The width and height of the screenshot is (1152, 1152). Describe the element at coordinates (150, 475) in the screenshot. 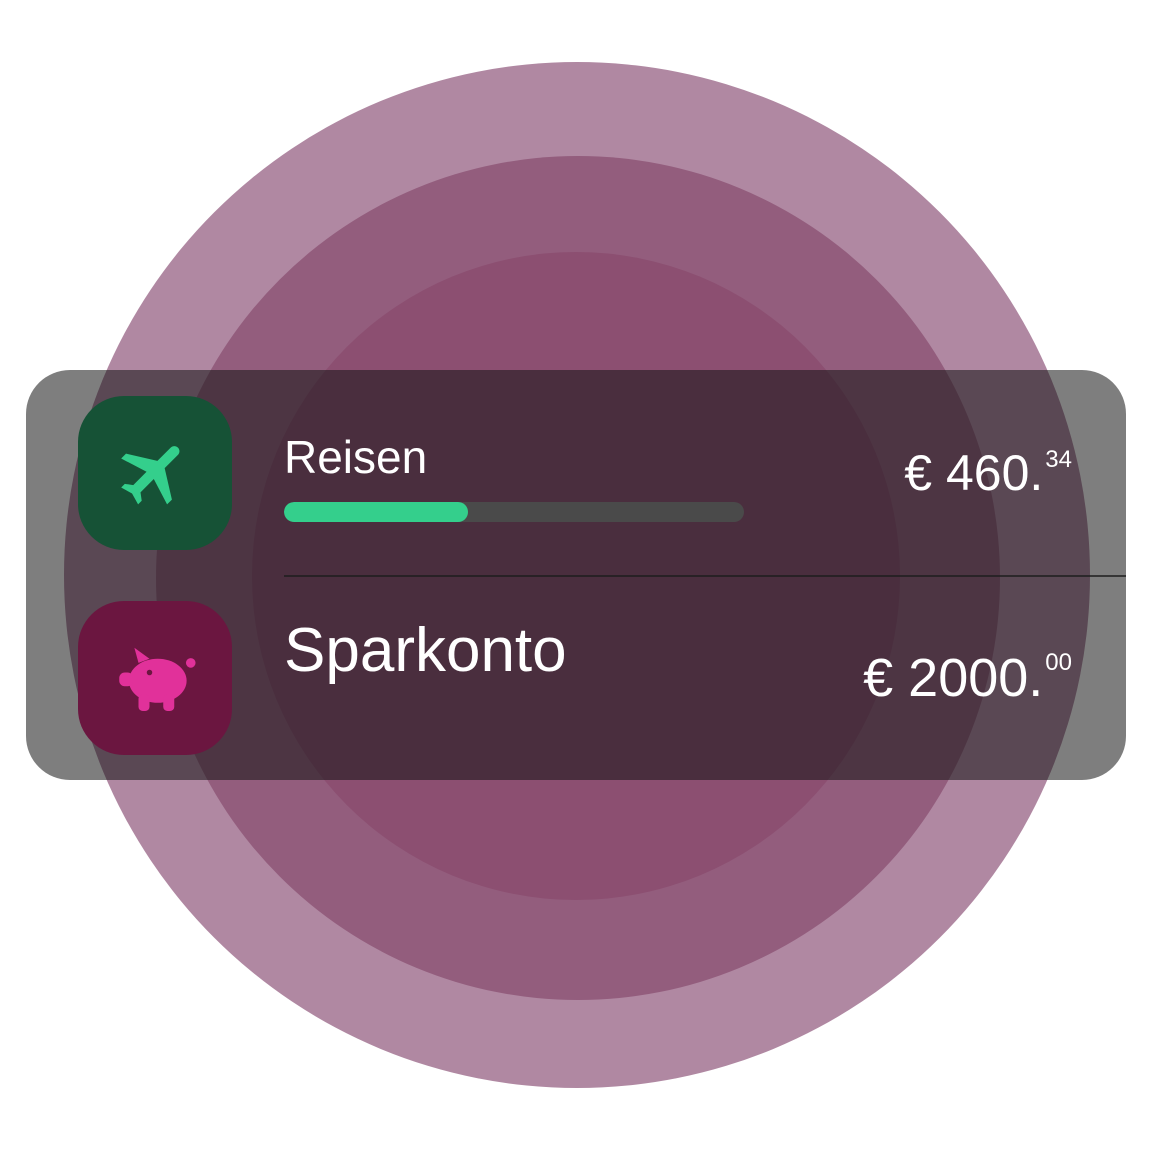

I see `airplane-icon` at that location.